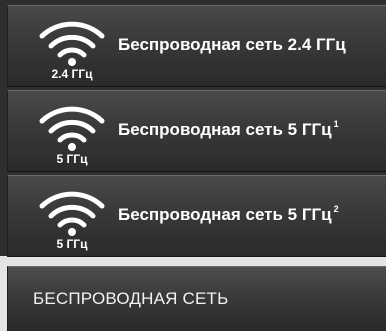  I want to click on footnote-mark: 2, so click(336, 209).